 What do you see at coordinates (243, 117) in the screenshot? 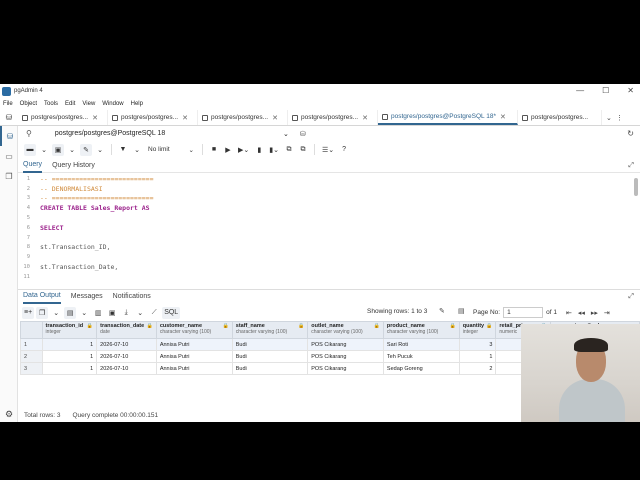
I see `tab-query-3: postgres/postgres... ✕` at bounding box center [243, 117].